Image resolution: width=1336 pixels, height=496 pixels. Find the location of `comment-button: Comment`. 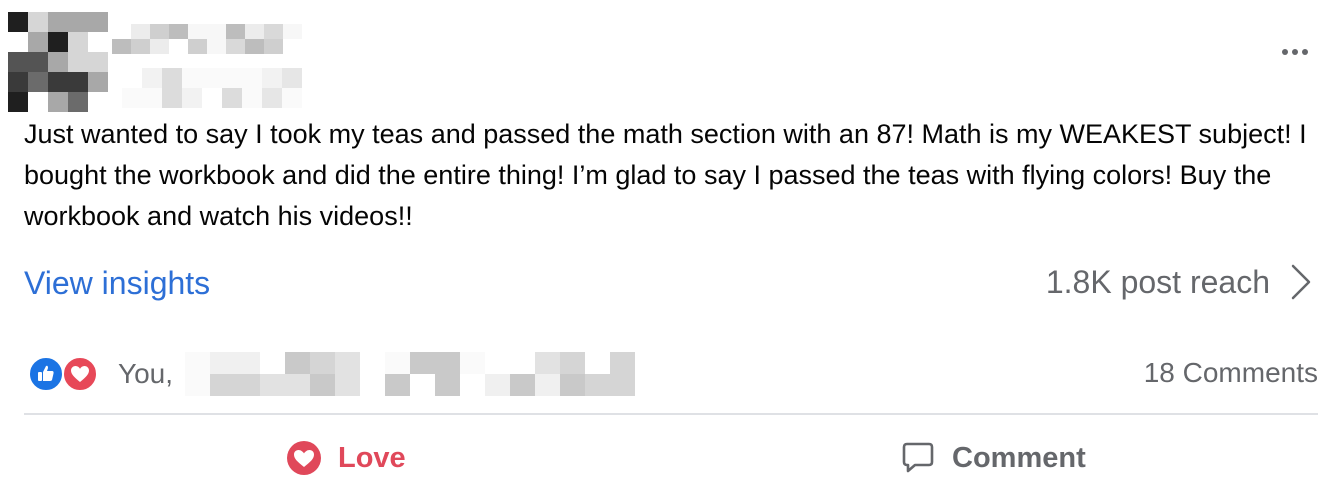

comment-button: Comment is located at coordinates (993, 458).